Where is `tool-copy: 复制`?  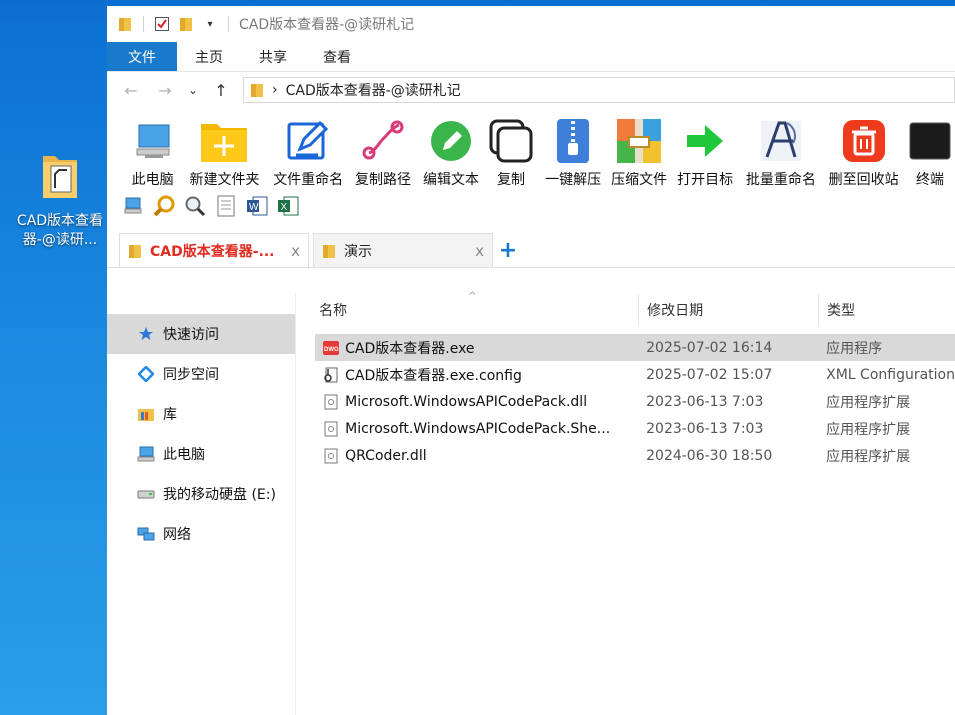 tool-copy: 复制 is located at coordinates (510, 152).